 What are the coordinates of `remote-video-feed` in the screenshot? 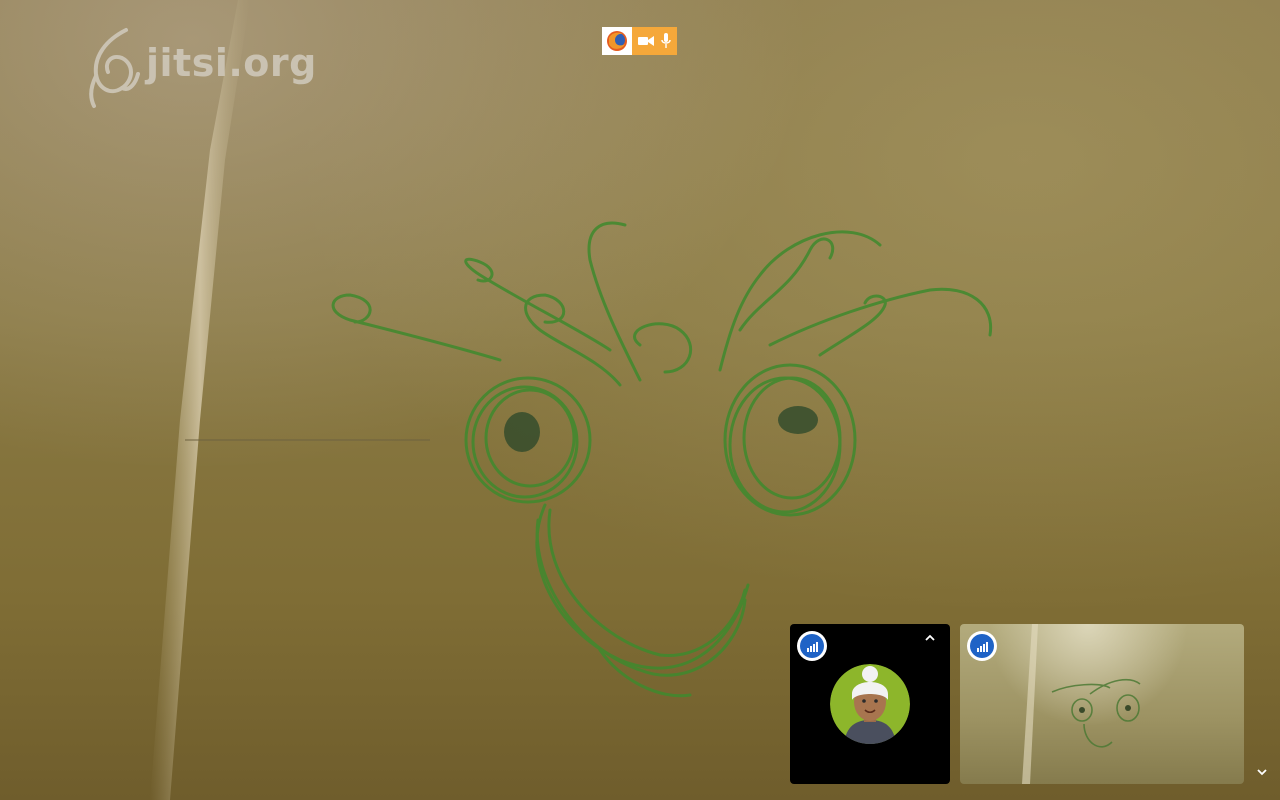 It's located at (1081, 704).